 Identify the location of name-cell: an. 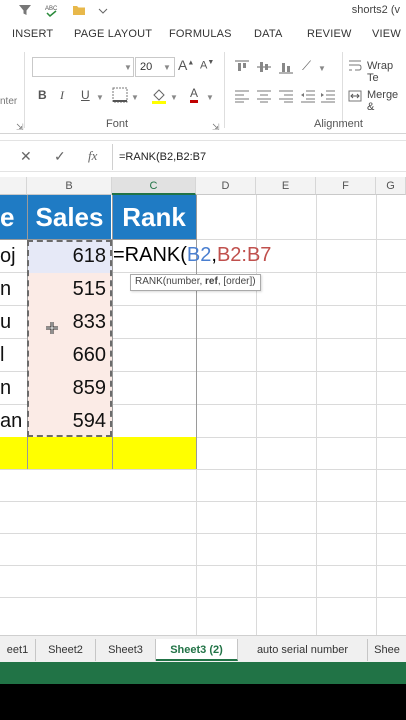
(13, 421).